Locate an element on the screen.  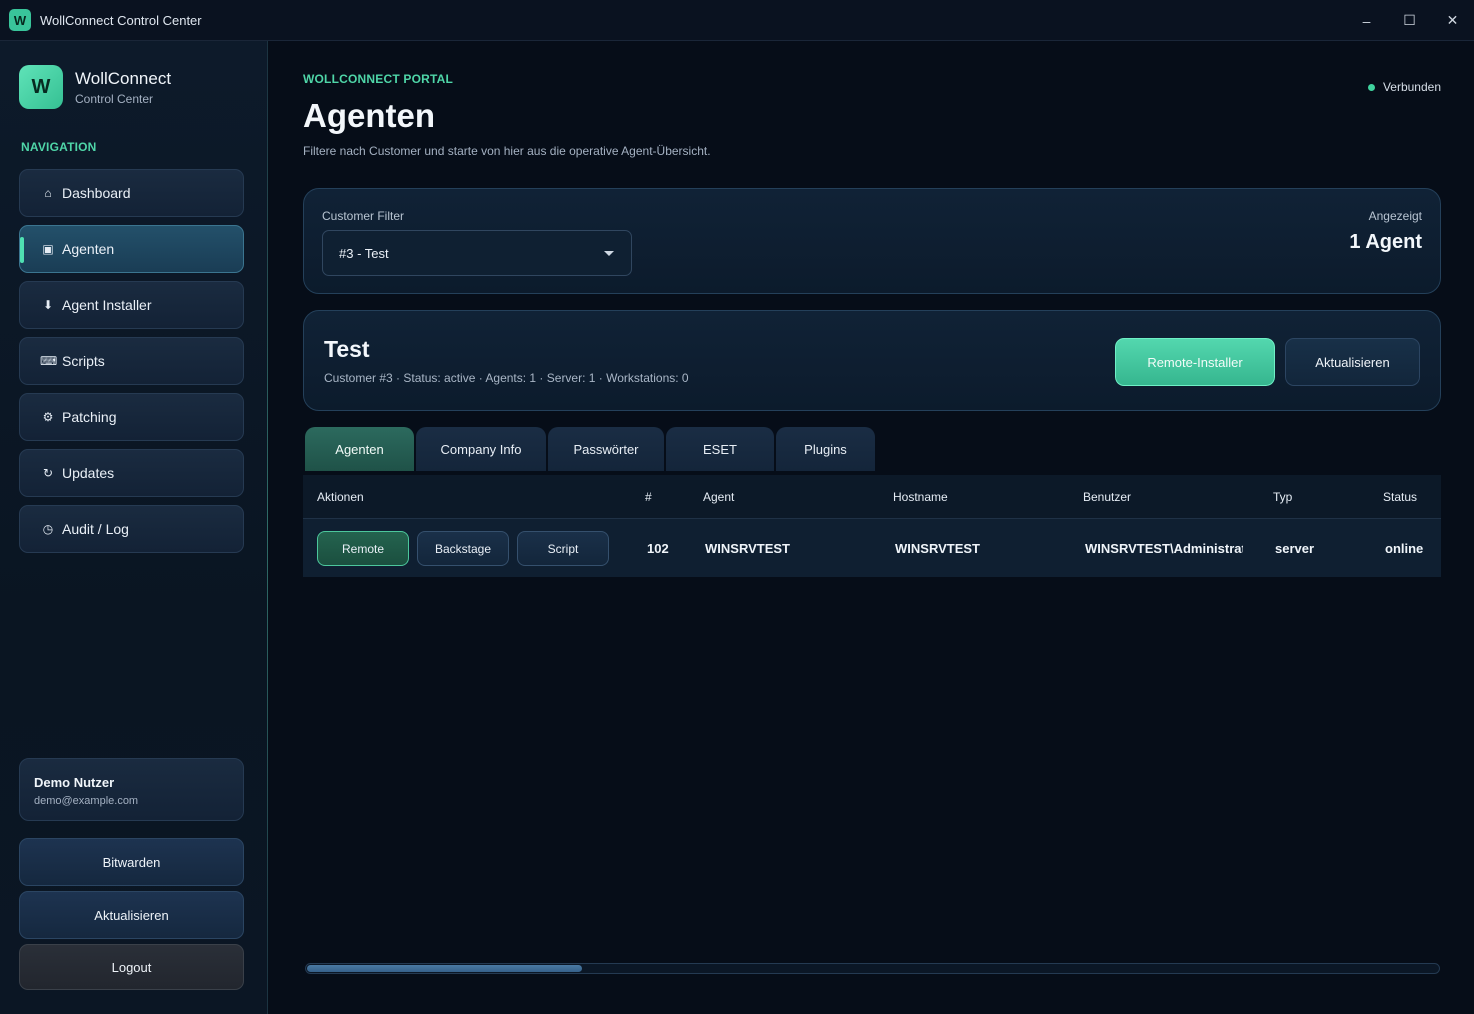
page-title: Agenten is located at coordinates (369, 115).